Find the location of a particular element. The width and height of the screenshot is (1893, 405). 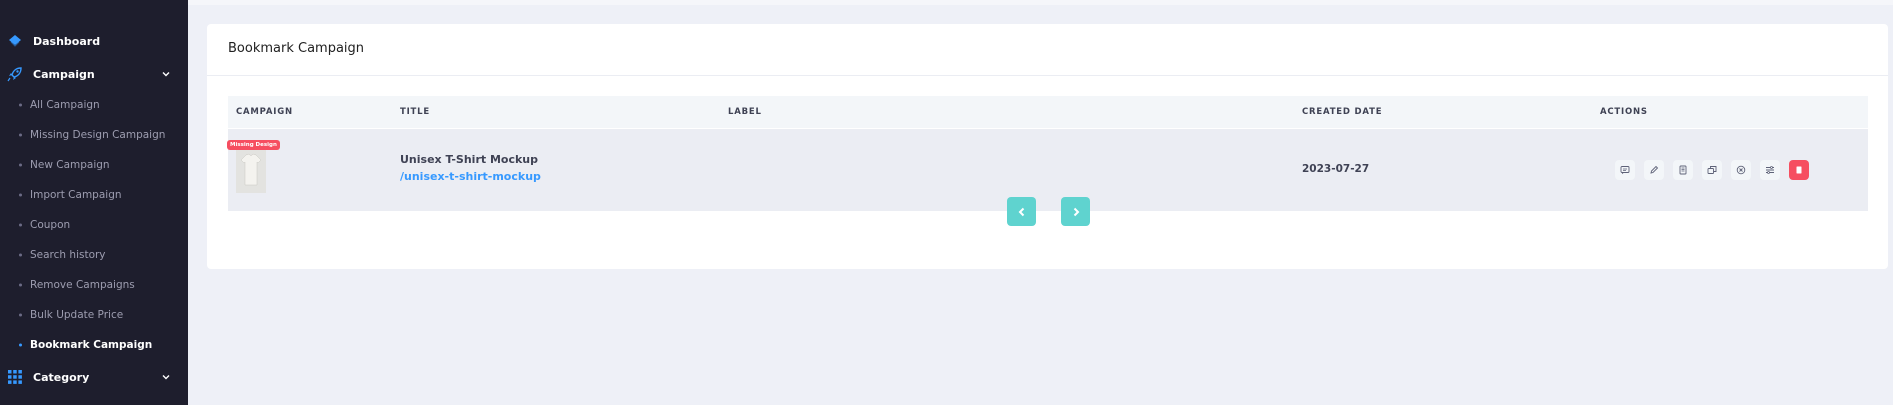

grid-icon is located at coordinates (15, 377).